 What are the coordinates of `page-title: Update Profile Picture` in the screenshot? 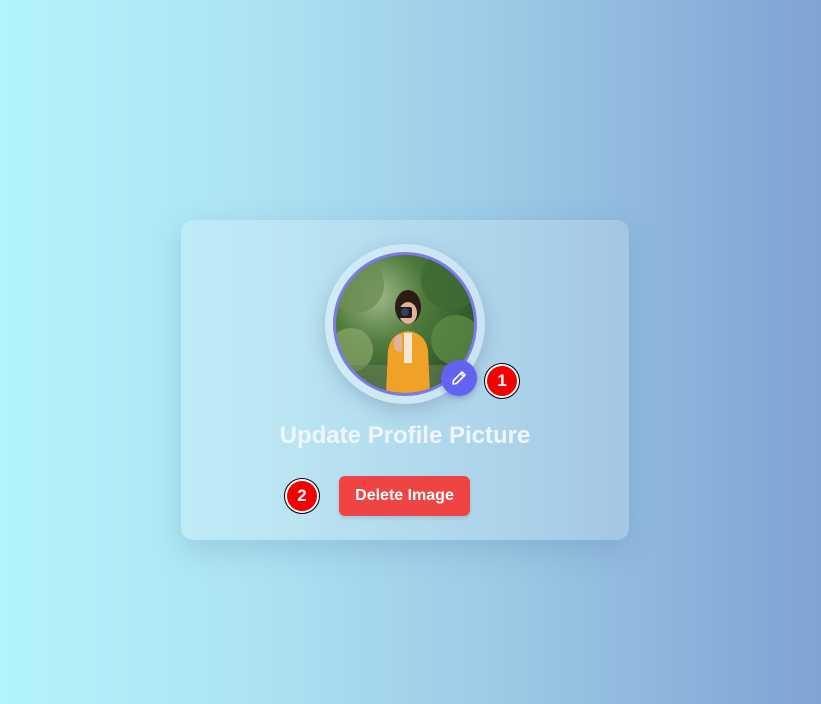 It's located at (405, 435).